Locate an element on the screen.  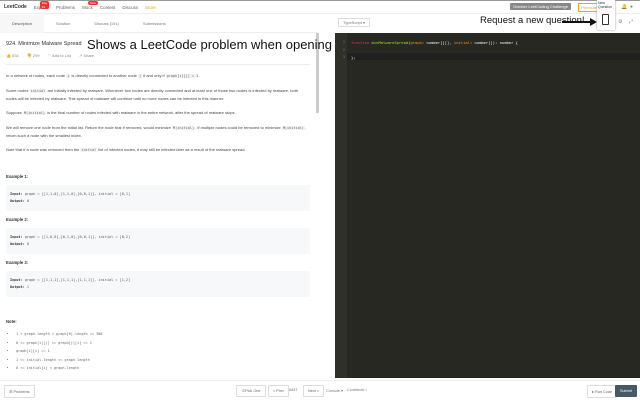
nav-badge: Day 31 is located at coordinates (44, 4).